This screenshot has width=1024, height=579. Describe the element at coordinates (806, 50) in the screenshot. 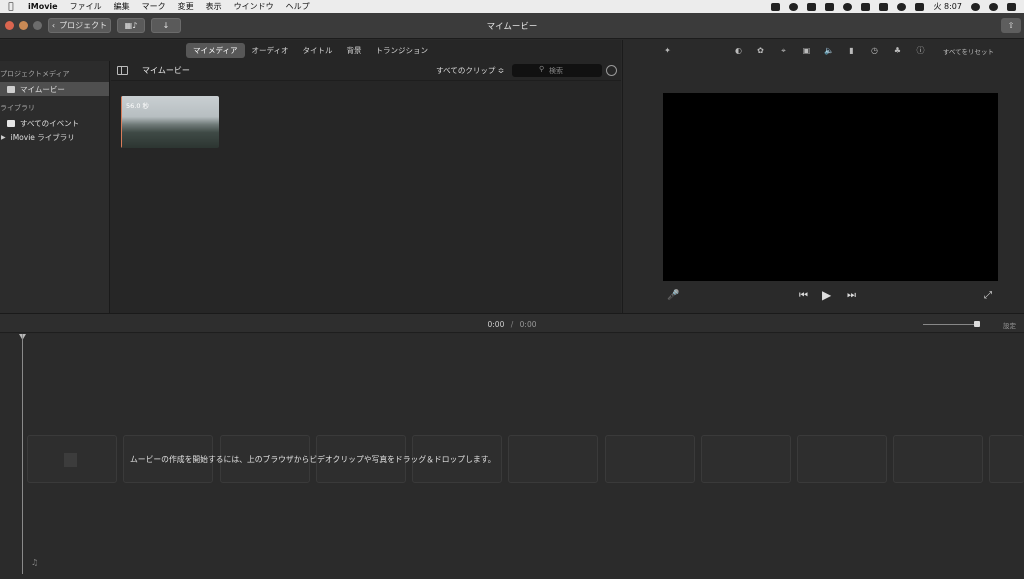

I see `stabilization-icon: ▣` at that location.